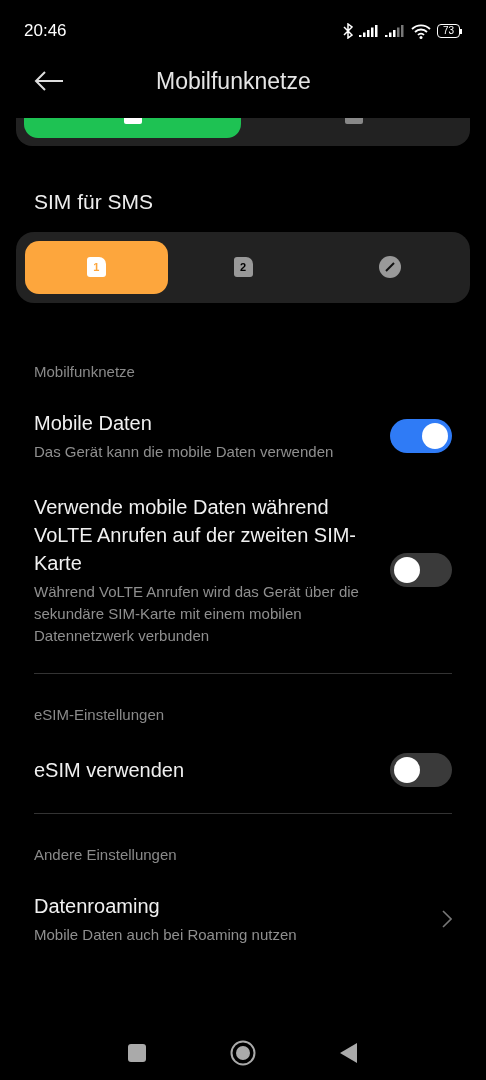 The width and height of the screenshot is (486, 1080). I want to click on wifi-icon, so click(420, 31).